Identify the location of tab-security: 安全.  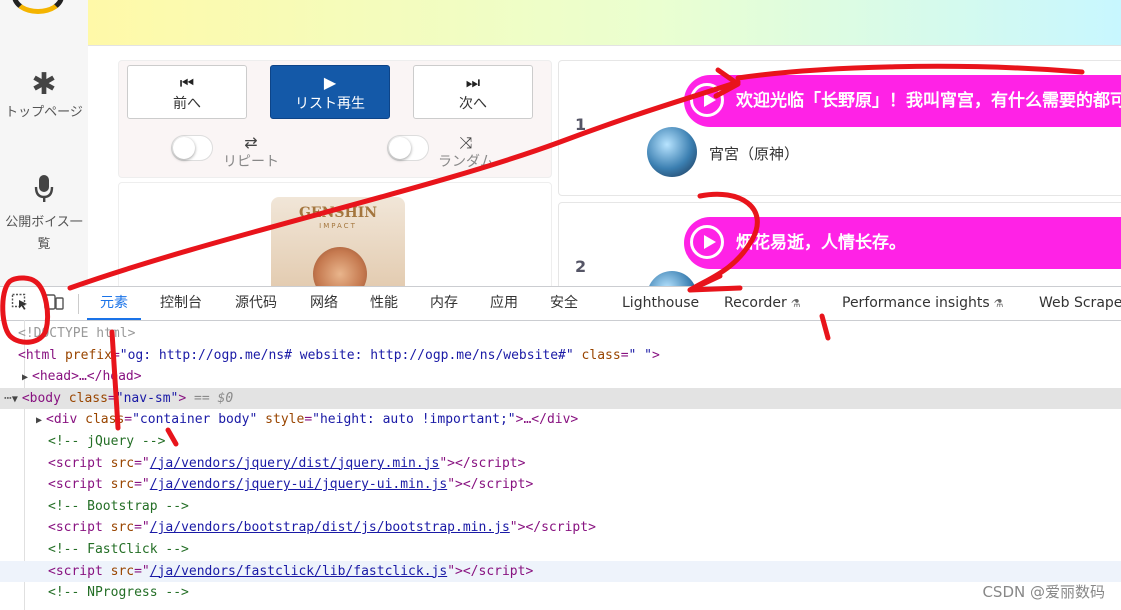
(564, 303).